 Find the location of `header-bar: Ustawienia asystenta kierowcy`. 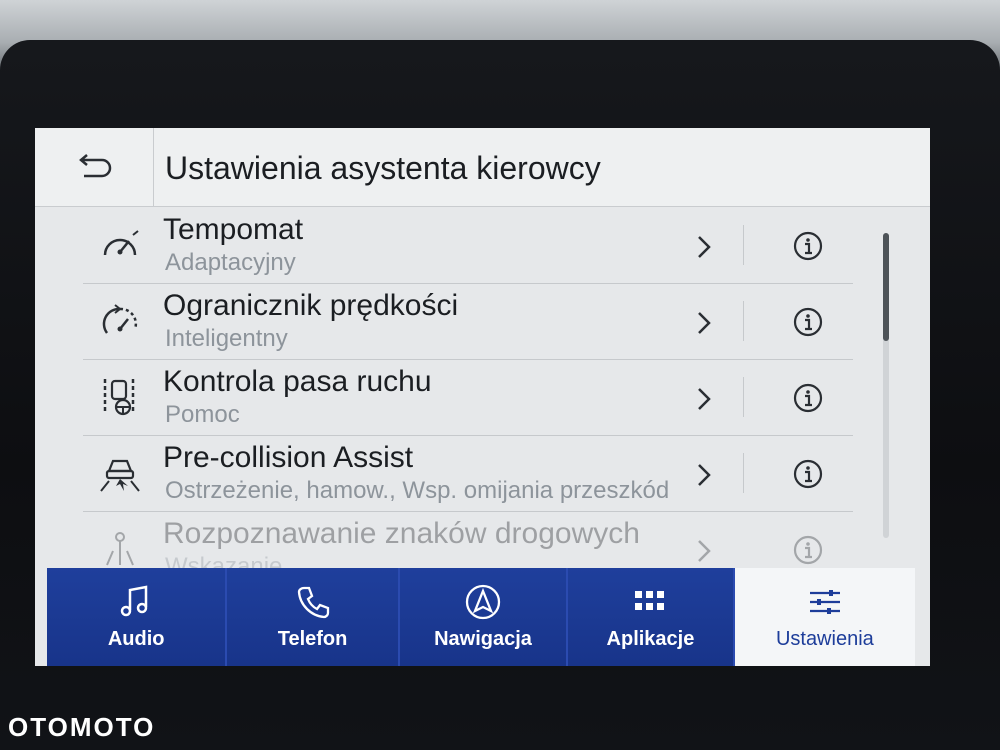

header-bar: Ustawienia asystenta kierowcy is located at coordinates (482, 167).